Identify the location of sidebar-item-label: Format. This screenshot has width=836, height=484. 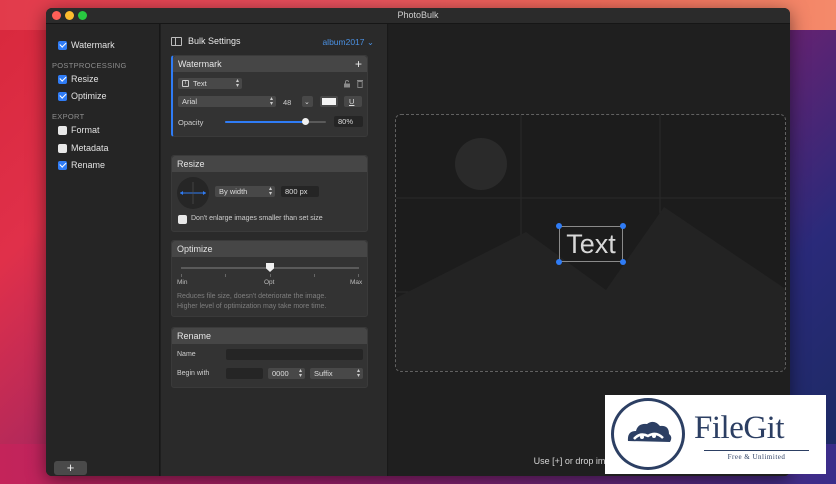
(85, 130).